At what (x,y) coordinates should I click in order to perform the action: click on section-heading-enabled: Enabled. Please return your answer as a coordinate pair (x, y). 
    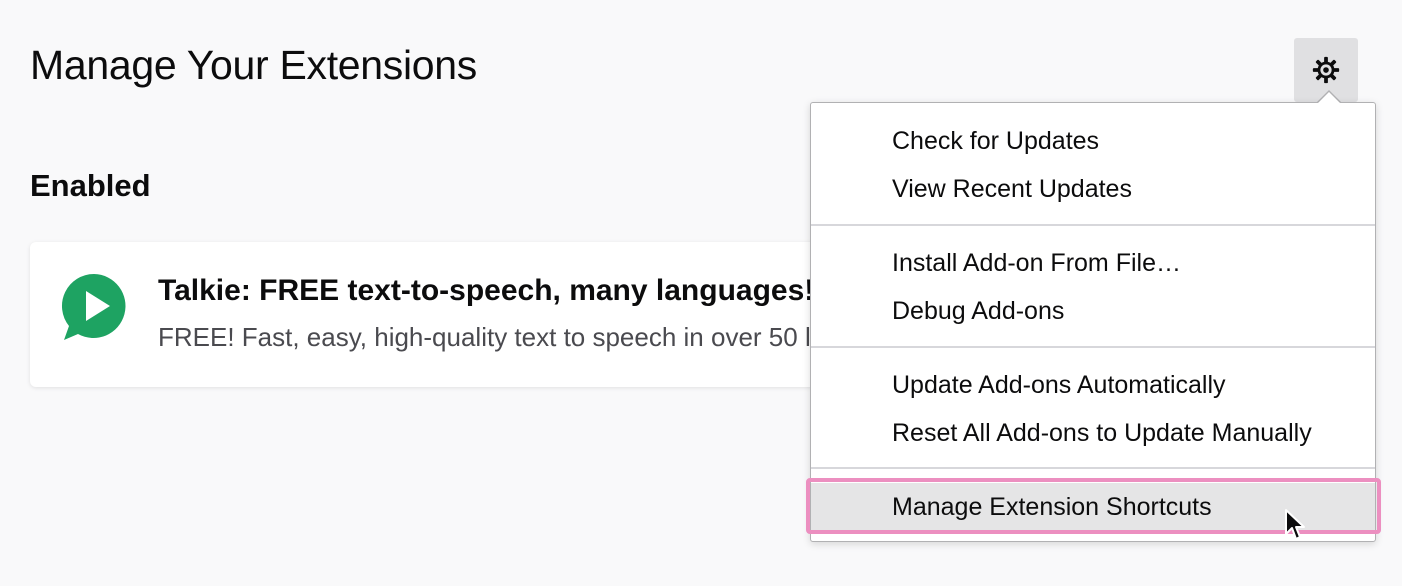
    Looking at the image, I should click on (90, 185).